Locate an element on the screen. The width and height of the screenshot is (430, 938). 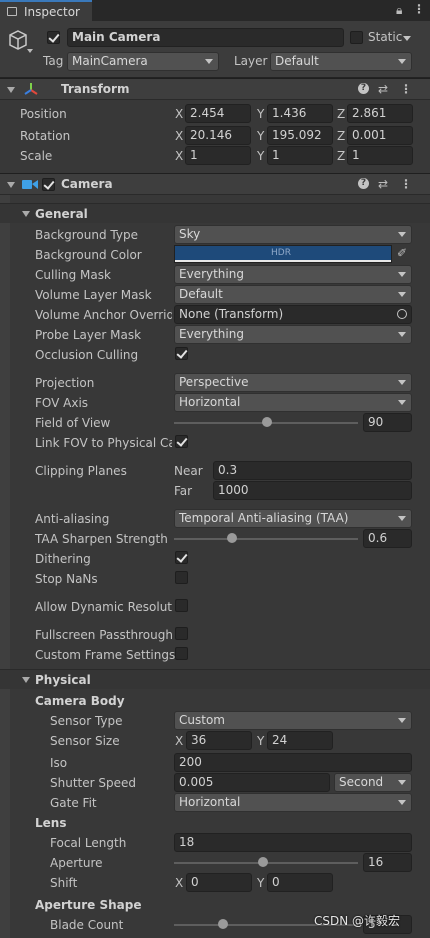
taa-sharpen-slider-handle is located at coordinates (232, 538).